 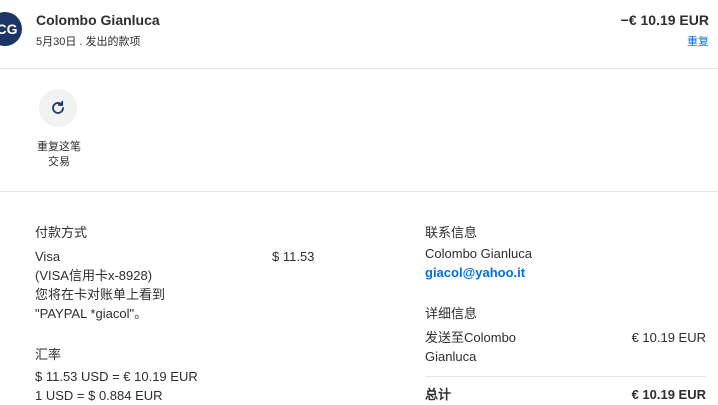 What do you see at coordinates (61, 232) in the screenshot?
I see `payment-heading: 付款方式` at bounding box center [61, 232].